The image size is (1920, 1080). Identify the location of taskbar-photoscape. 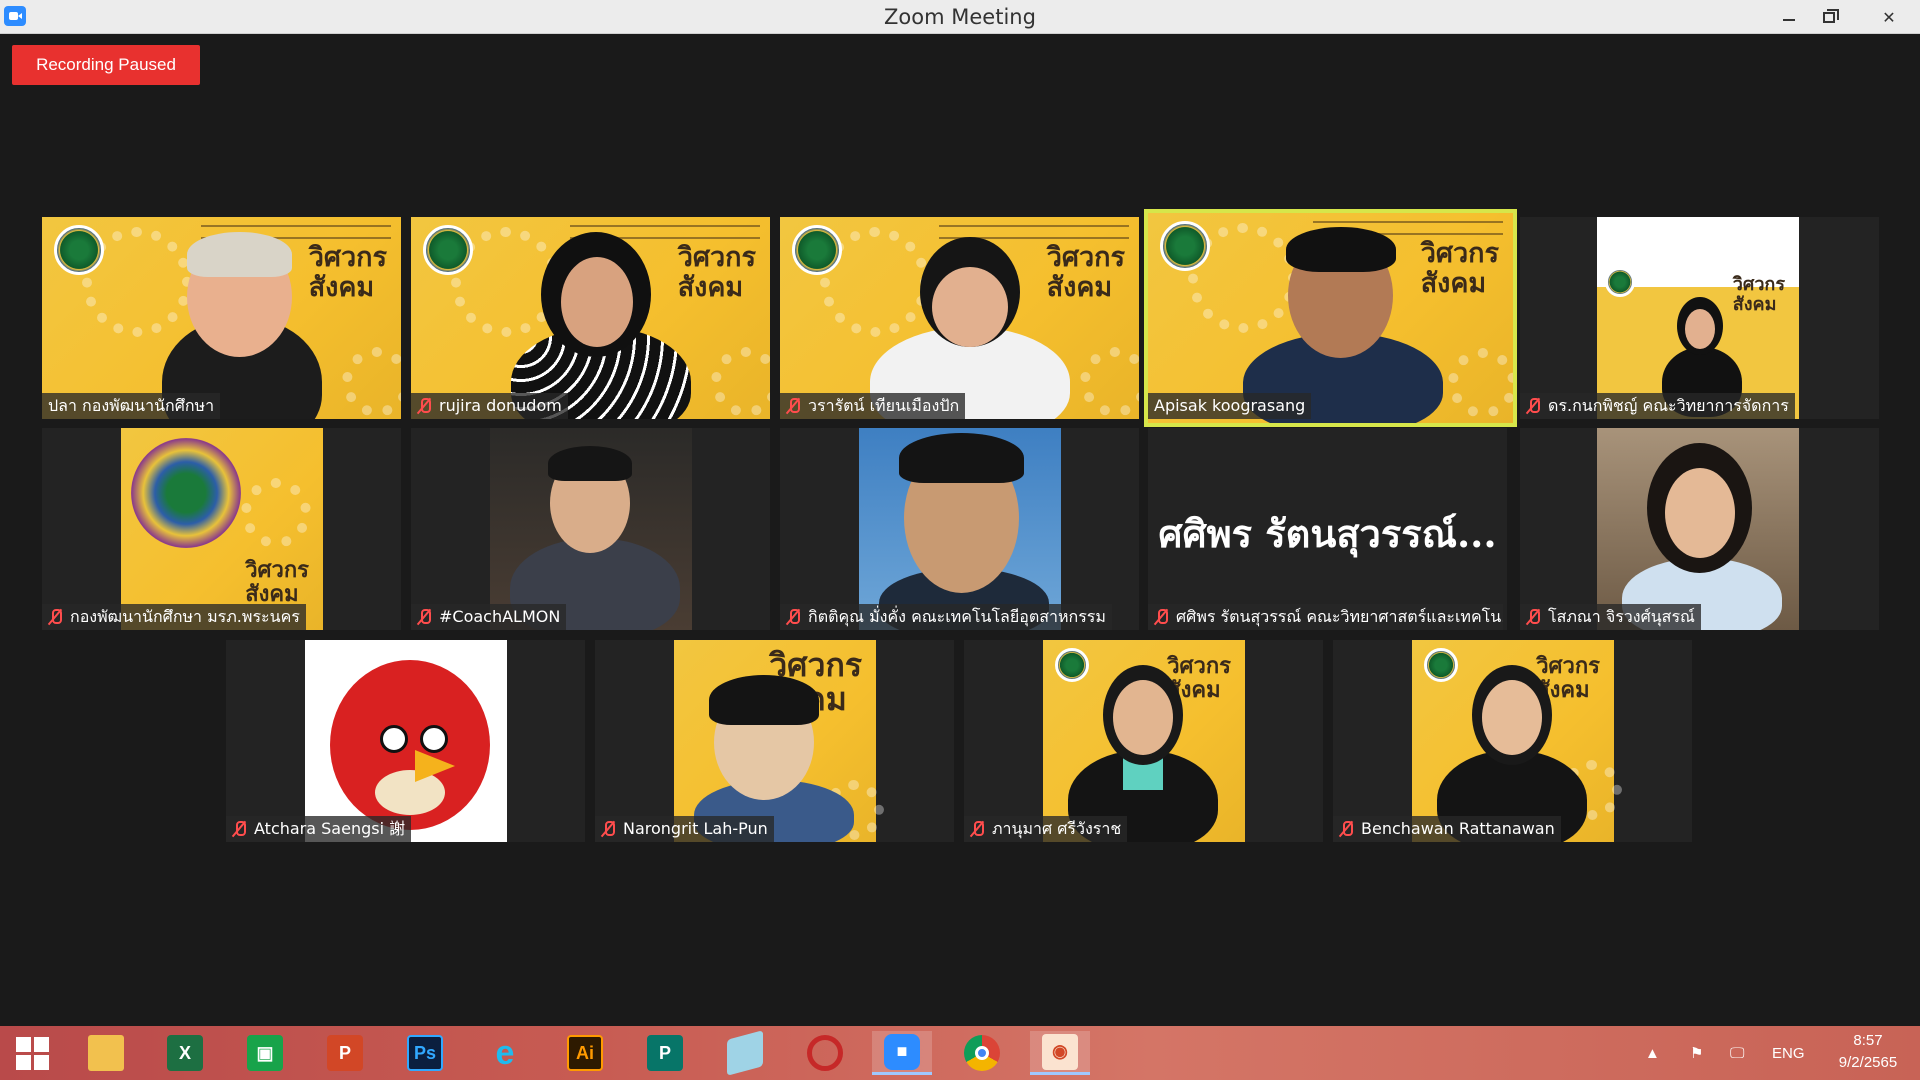
(825, 1053).